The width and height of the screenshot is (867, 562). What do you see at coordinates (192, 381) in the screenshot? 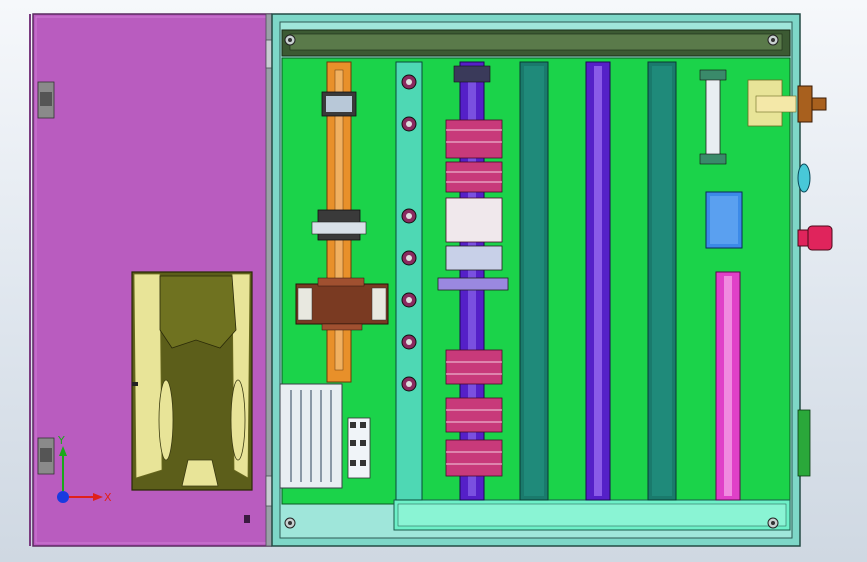
I see `document-holder` at bounding box center [192, 381].